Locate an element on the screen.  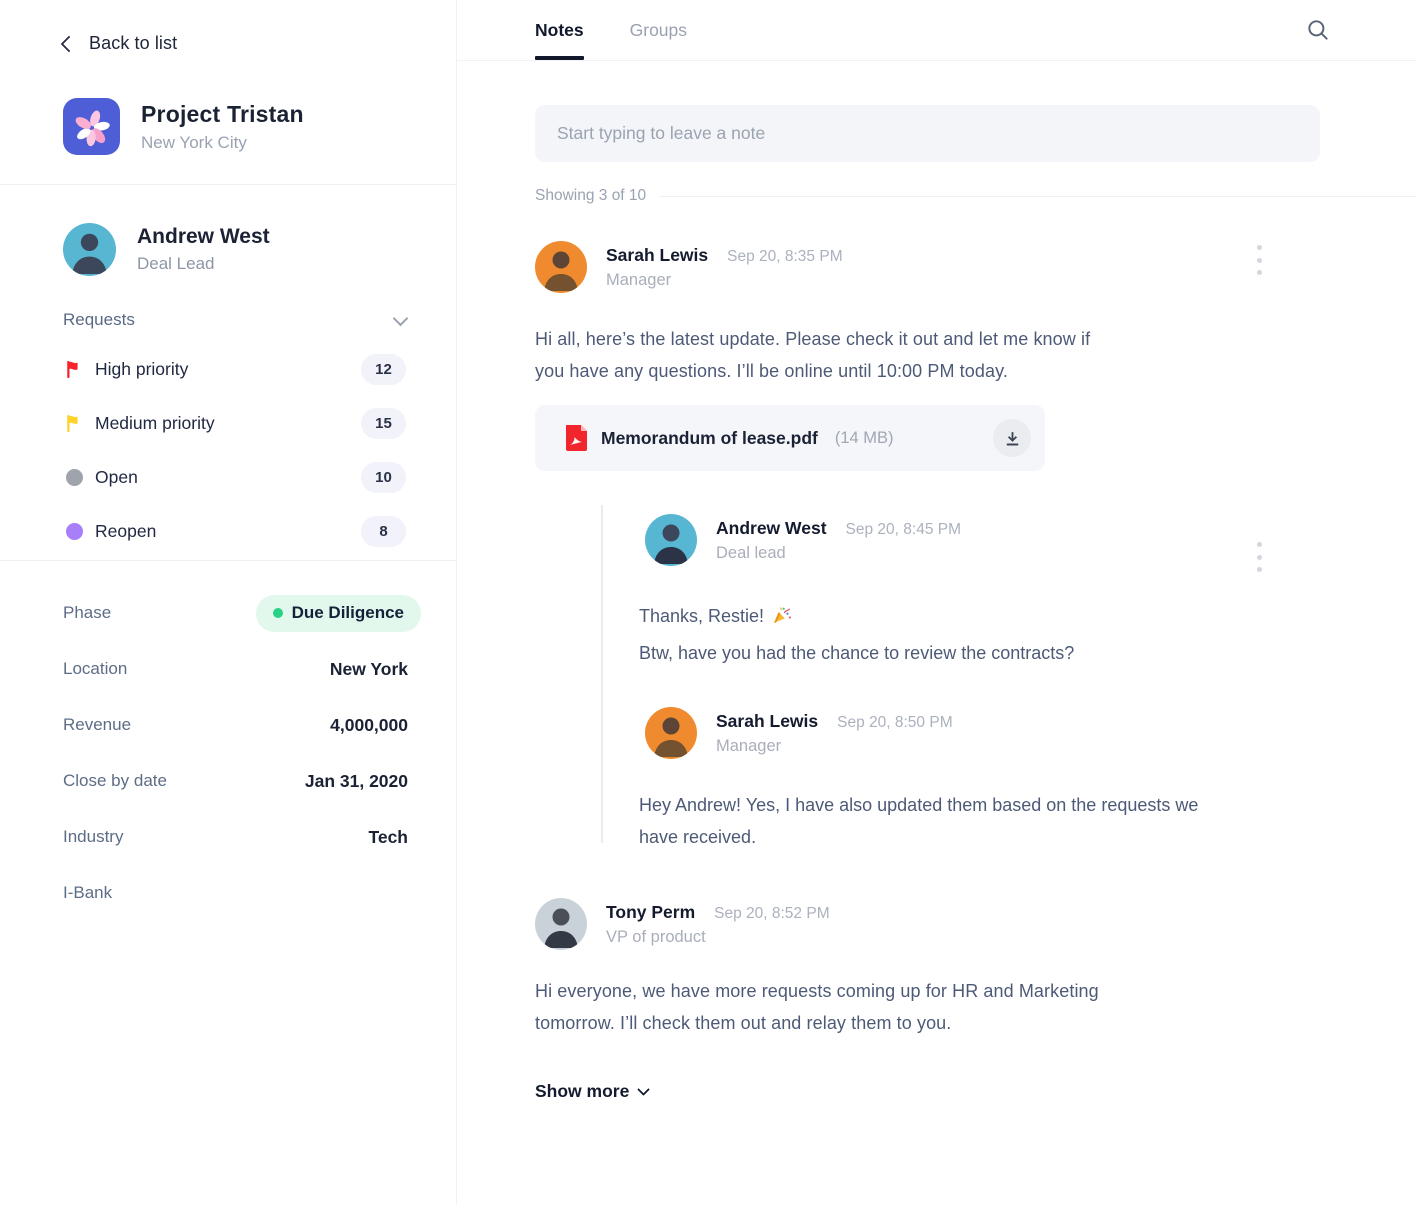
detail-row-phase: Phase Due Diligence is located at coordinates (242, 613).